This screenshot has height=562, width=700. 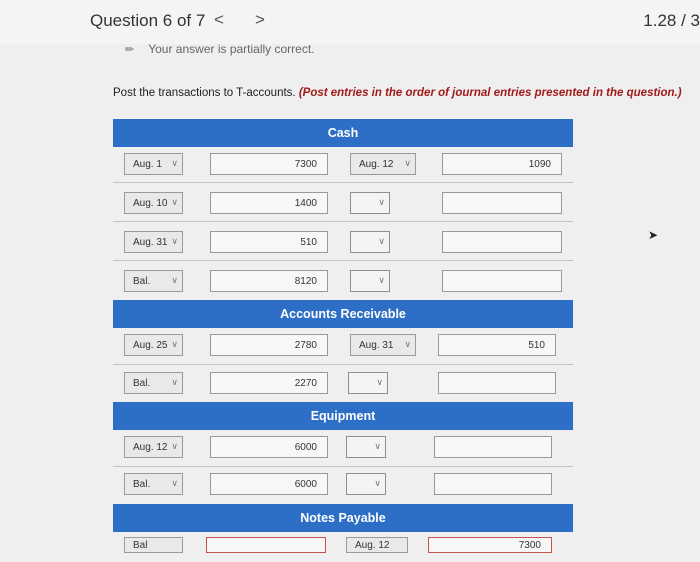 I want to click on top-bar: Question 6 of 7 < > 1.28 / 3, so click(x=350, y=22).